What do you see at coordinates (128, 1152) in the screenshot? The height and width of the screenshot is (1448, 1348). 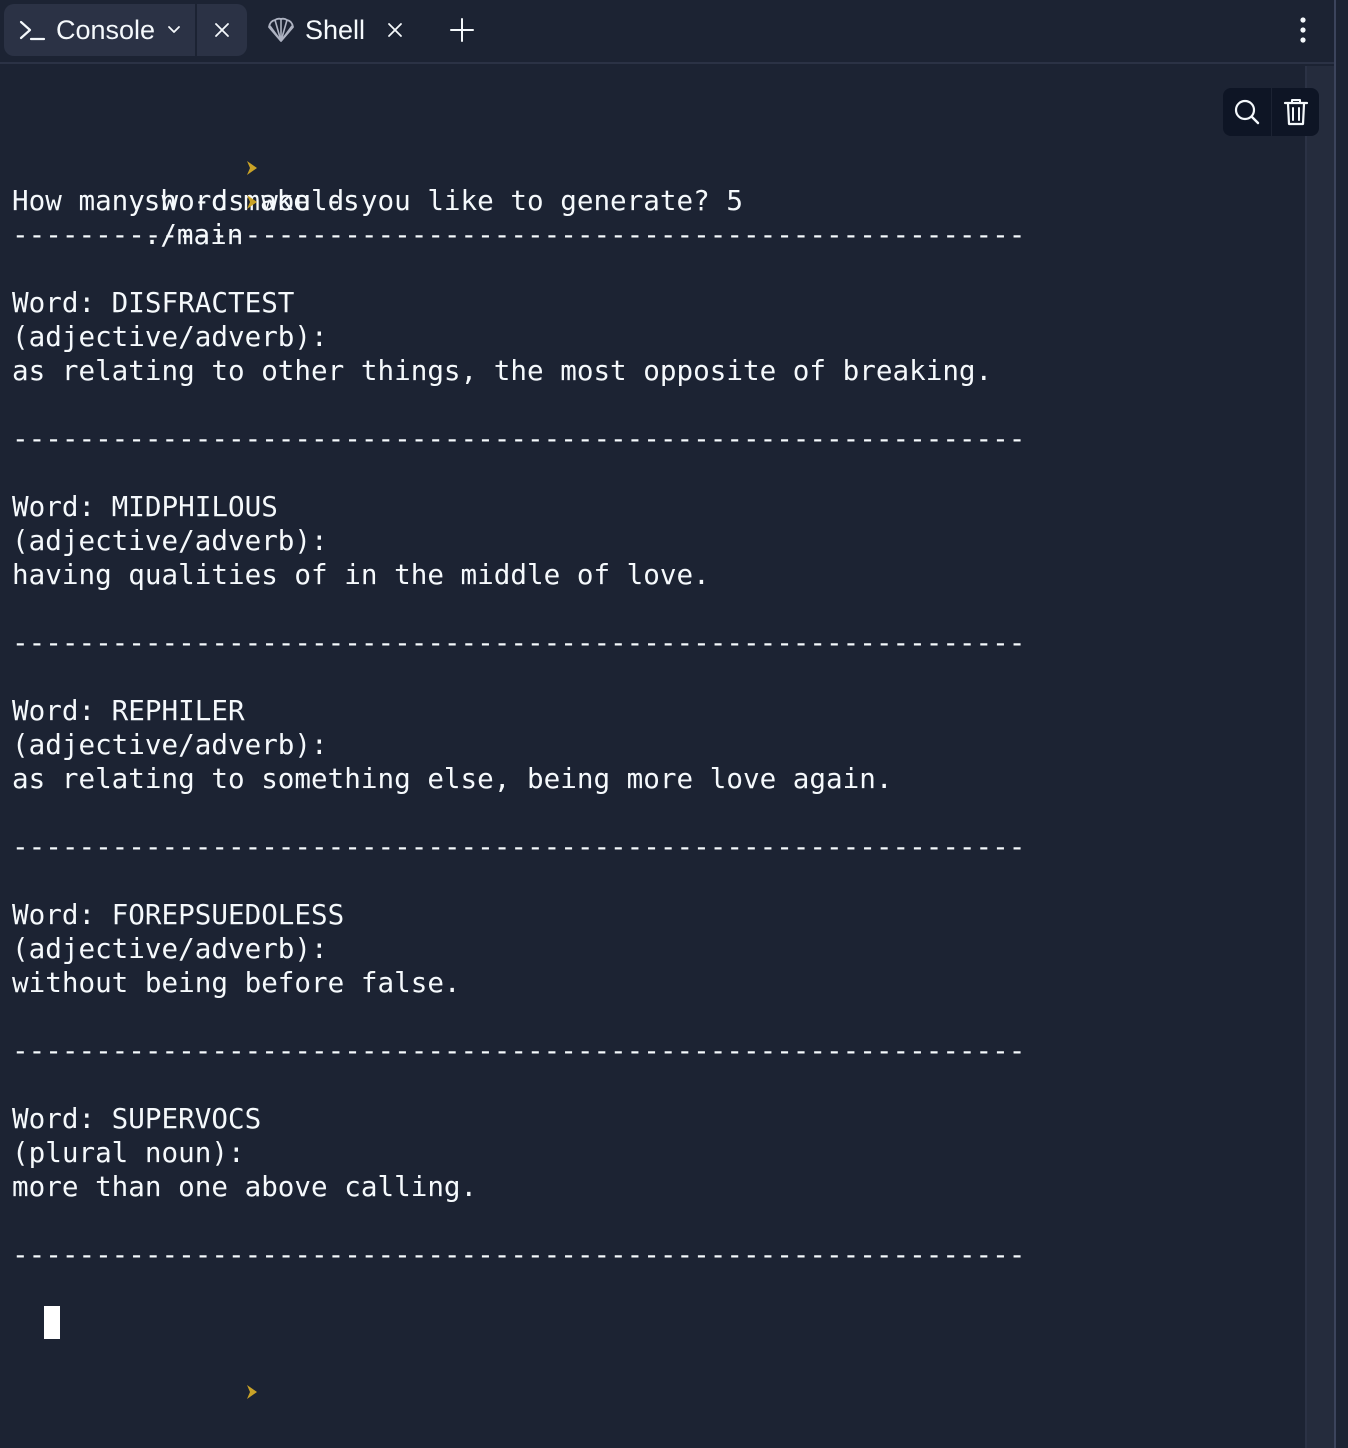 I see `part-of-speech-line: (plural noun):` at bounding box center [128, 1152].